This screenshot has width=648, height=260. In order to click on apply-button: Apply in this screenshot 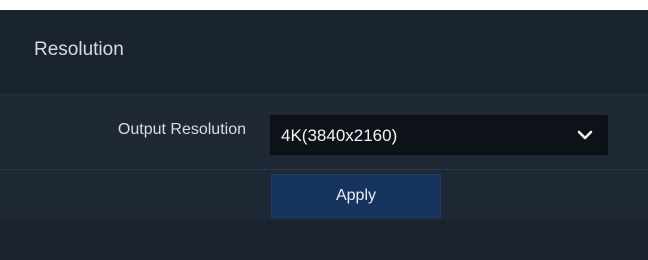, I will do `click(356, 196)`.